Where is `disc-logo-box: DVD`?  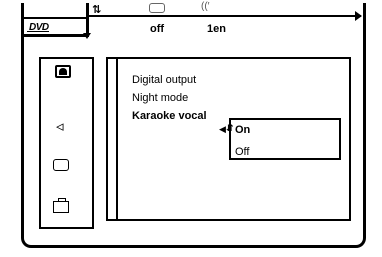
disc-logo-box: DVD is located at coordinates (55, 20).